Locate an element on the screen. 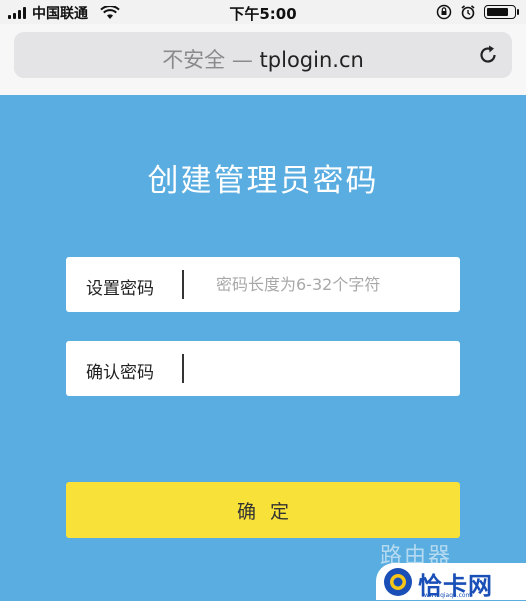 The width and height of the screenshot is (526, 601). watermark-url: www.qiaqa.com is located at coordinates (448, 595).